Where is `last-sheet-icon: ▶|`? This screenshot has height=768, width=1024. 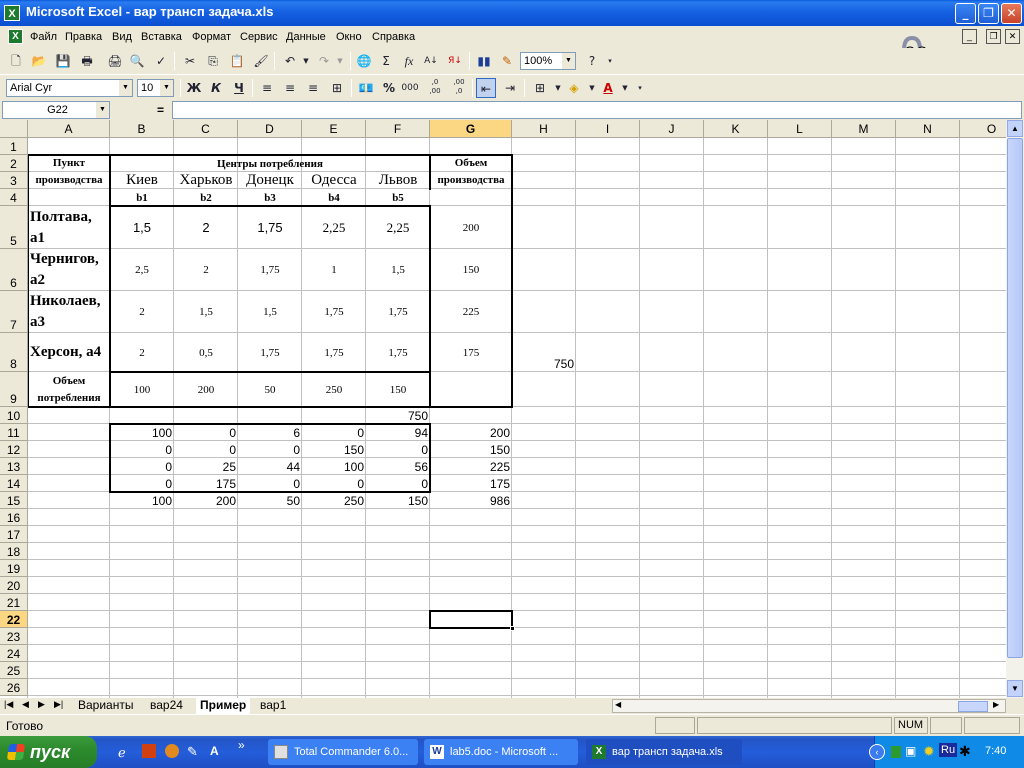
last-sheet-icon: ▶| is located at coordinates (58, 704).